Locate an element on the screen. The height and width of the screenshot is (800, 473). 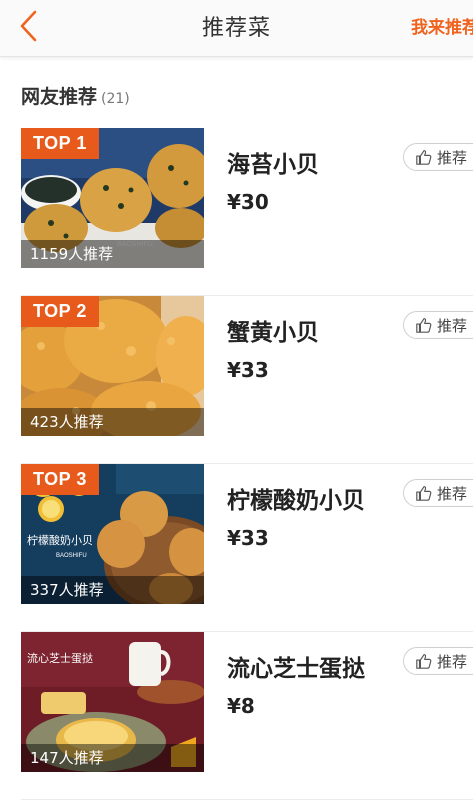
recommendation-count: 423人推荐 is located at coordinates (112, 422).